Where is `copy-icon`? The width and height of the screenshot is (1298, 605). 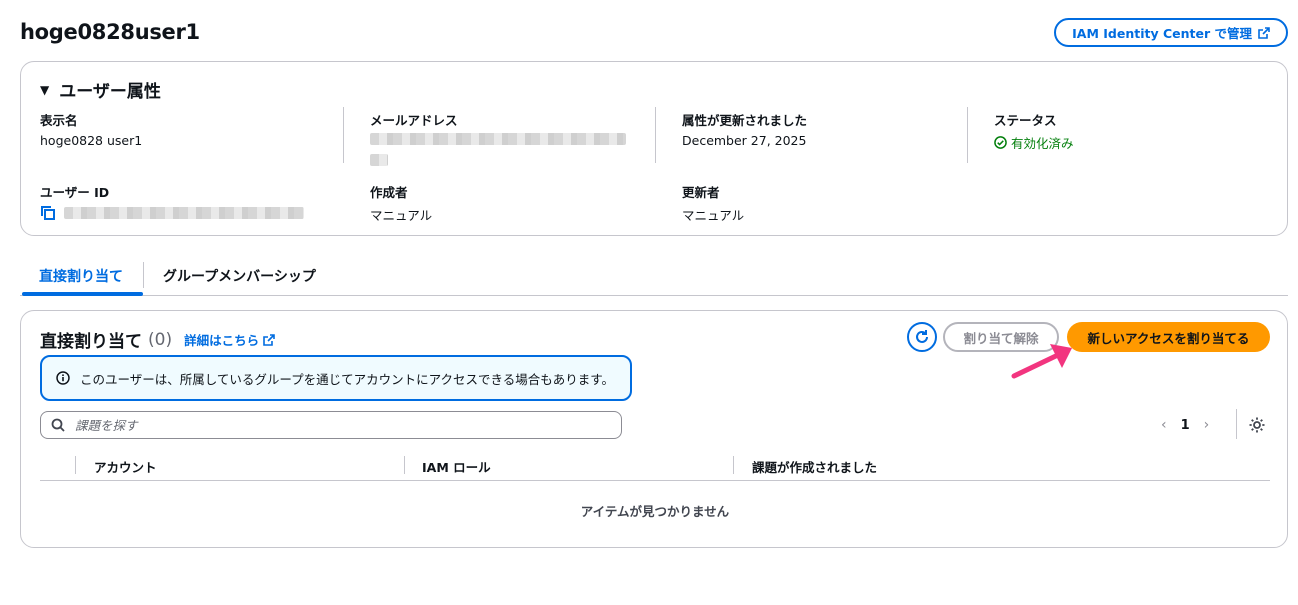
copy-icon is located at coordinates (48, 213).